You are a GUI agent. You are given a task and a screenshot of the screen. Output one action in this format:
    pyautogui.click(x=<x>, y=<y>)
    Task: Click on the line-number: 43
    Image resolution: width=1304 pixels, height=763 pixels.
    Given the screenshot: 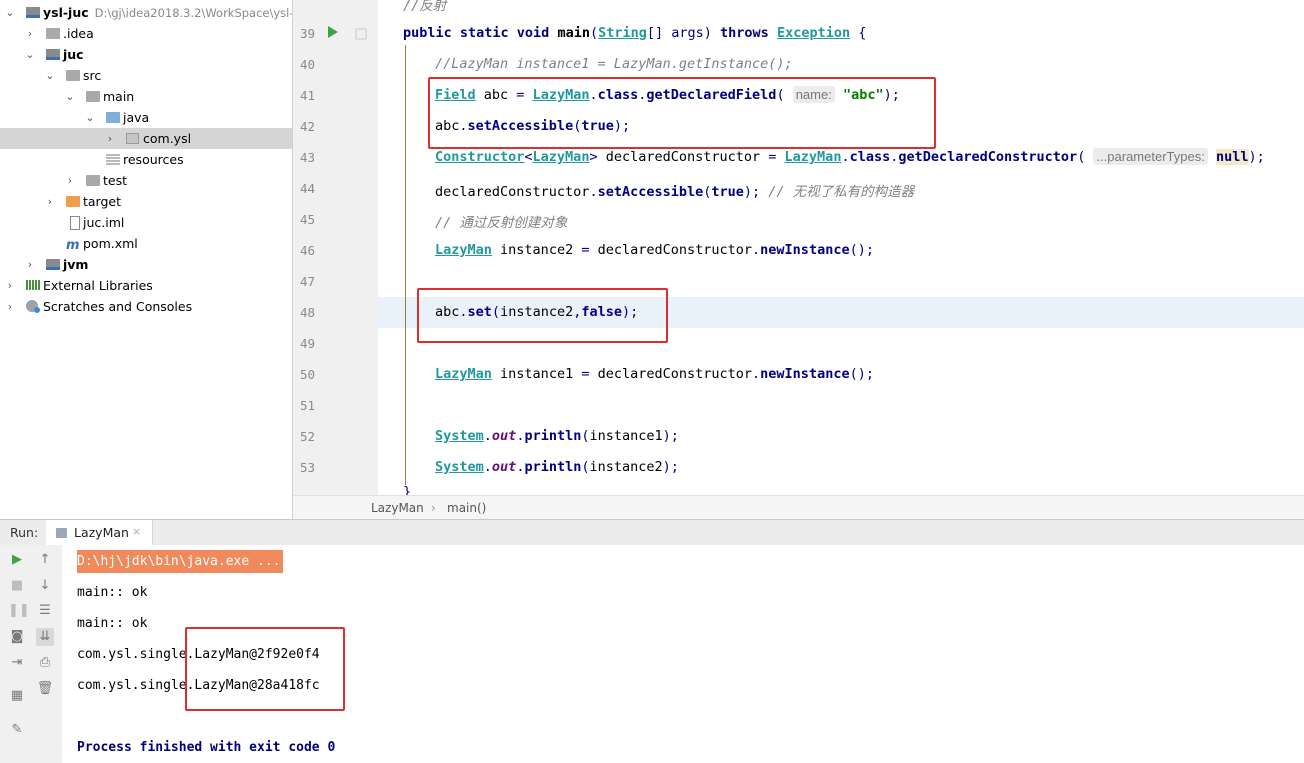 What is the action you would take?
    pyautogui.click(x=307, y=157)
    